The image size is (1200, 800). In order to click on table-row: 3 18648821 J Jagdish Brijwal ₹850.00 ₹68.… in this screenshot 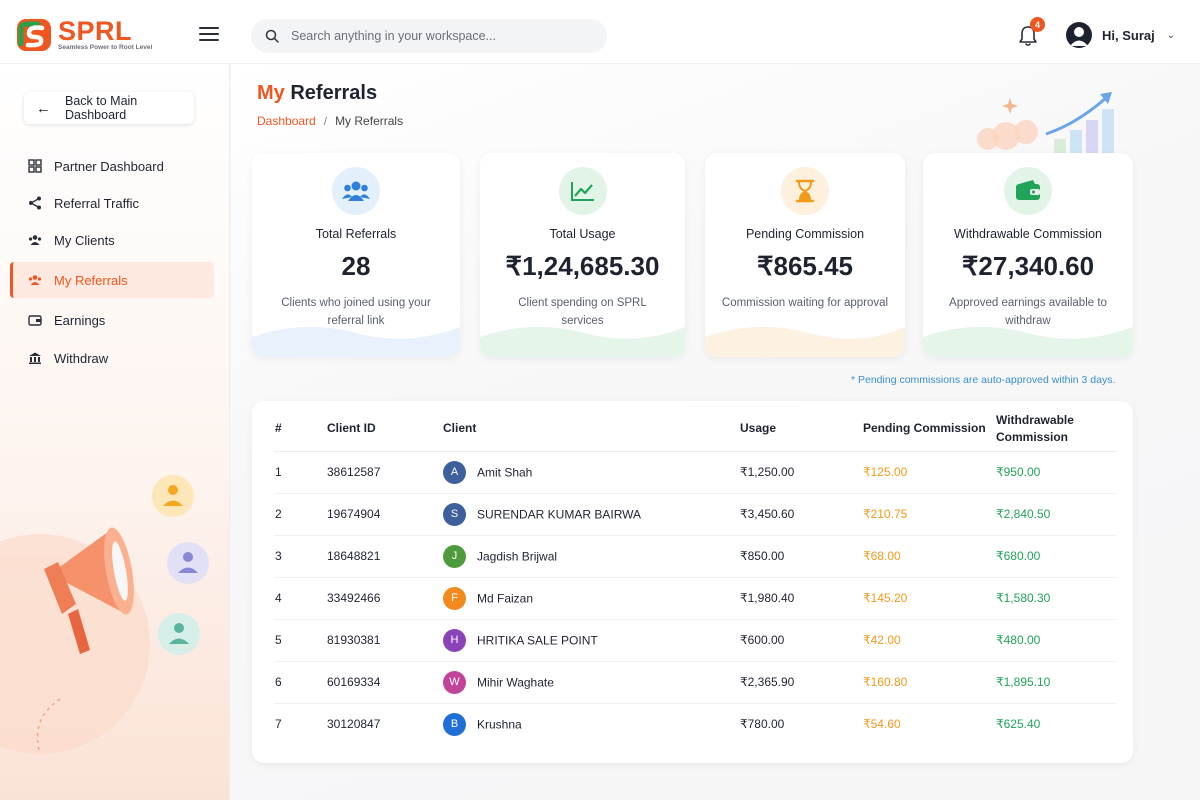, I will do `click(695, 556)`.